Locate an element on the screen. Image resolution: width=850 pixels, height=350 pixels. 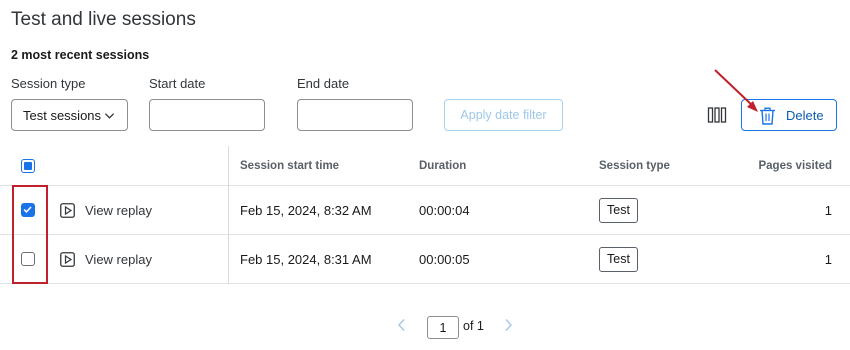
column-header-session-type: Session type is located at coordinates (634, 166).